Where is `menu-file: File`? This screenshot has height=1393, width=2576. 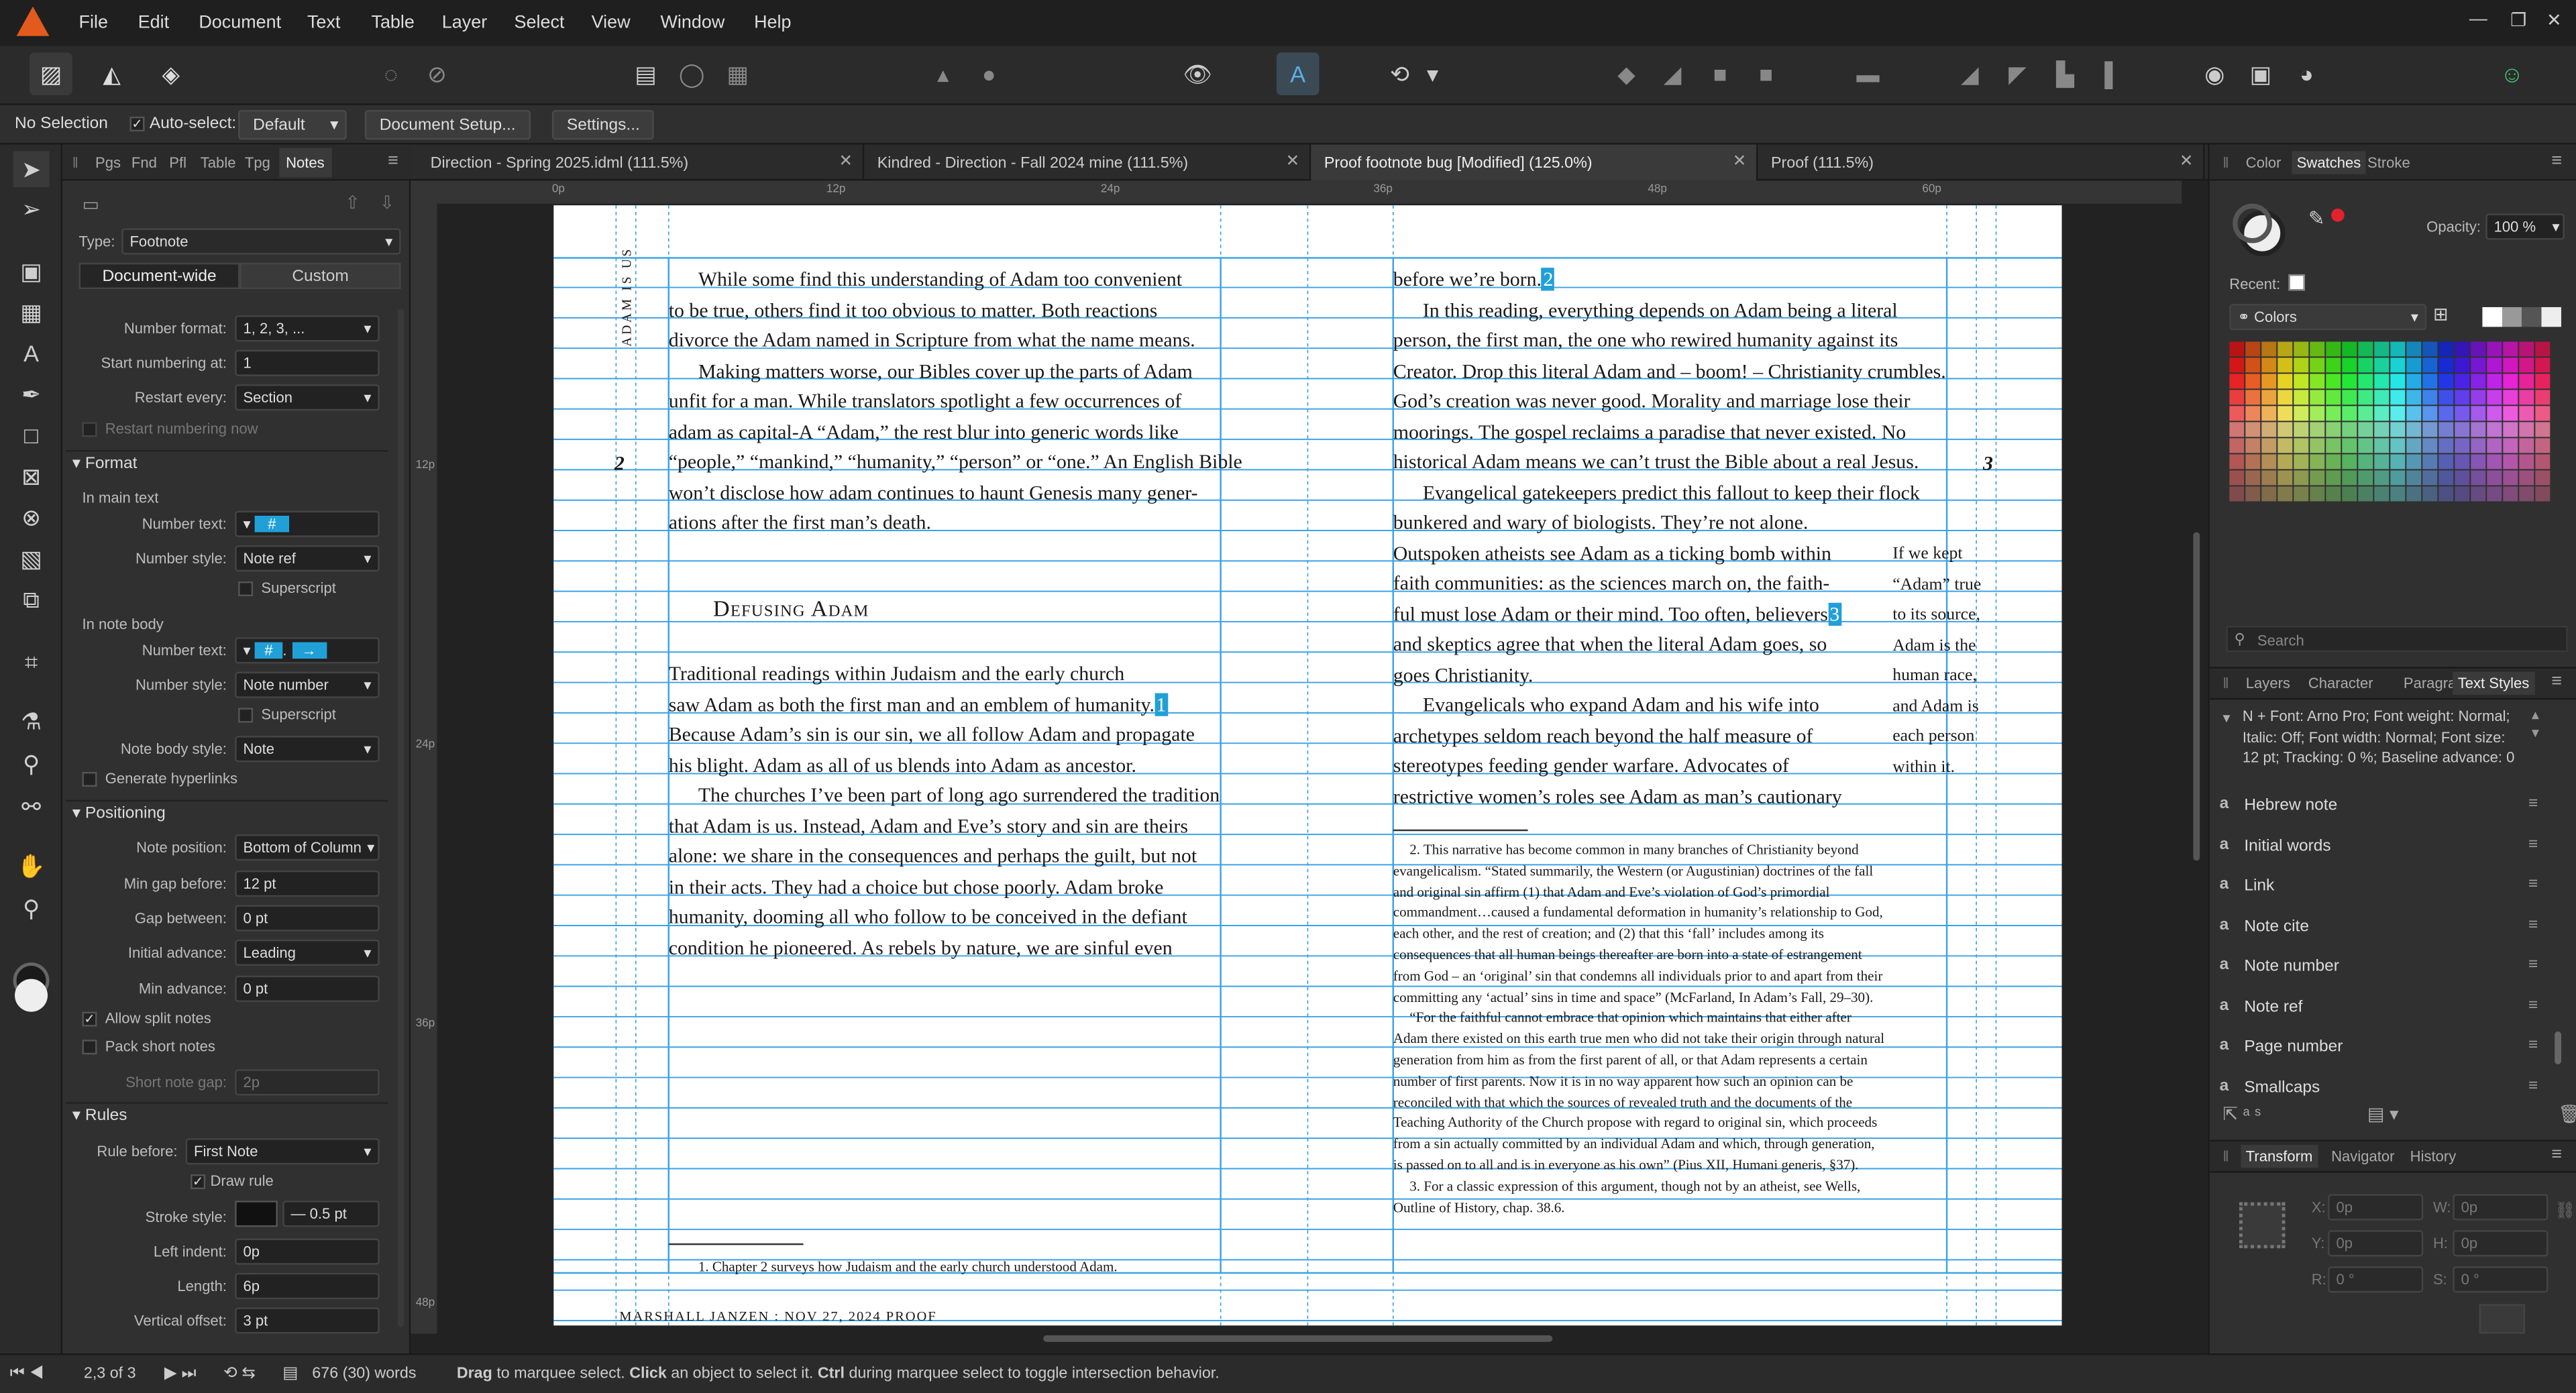 menu-file: File is located at coordinates (93, 23).